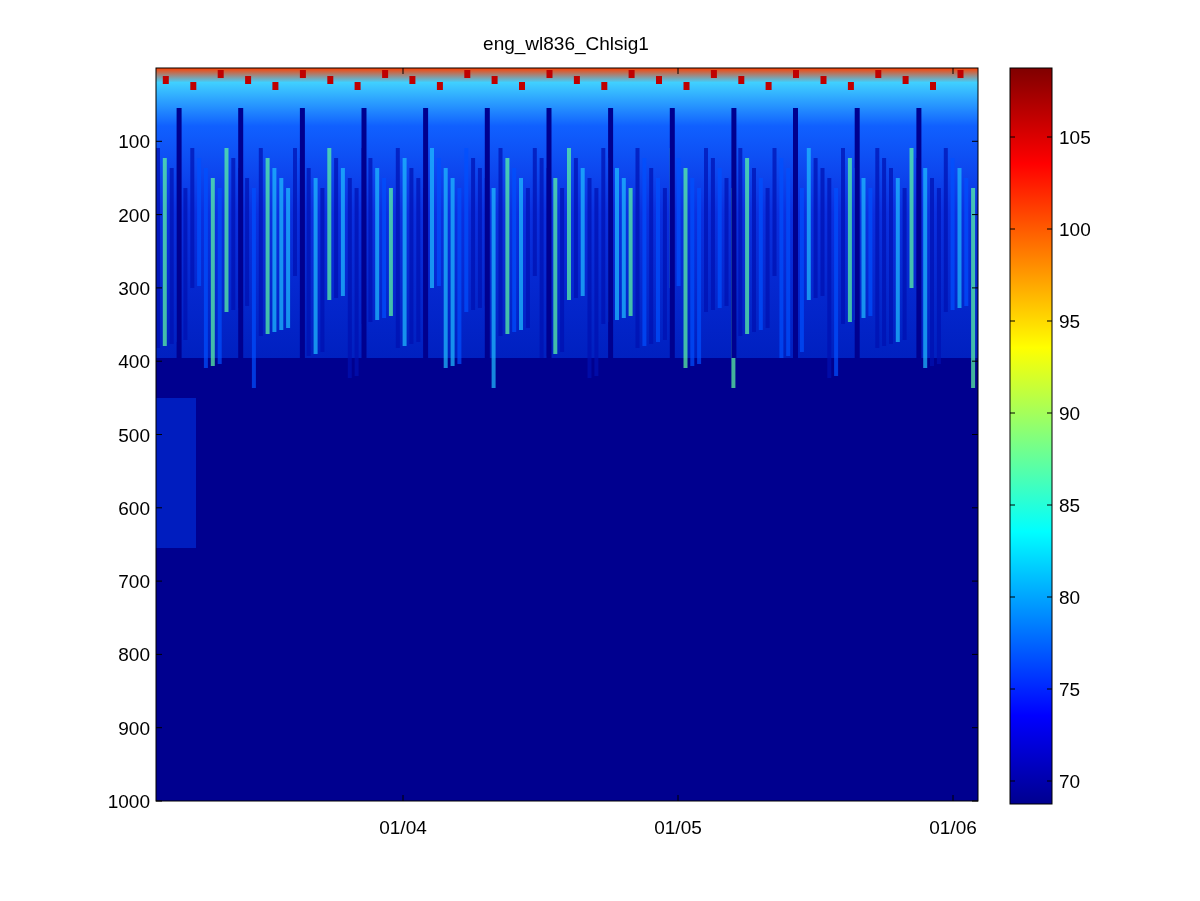  I want to click on y-axis-tick-label: 900, so click(134, 728).